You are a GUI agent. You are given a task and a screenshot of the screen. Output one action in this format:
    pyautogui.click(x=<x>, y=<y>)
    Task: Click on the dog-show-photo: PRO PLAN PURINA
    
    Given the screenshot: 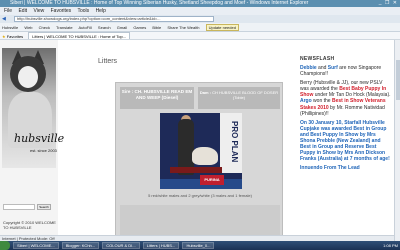 What is the action you would take?
    pyautogui.click(x=201, y=151)
    